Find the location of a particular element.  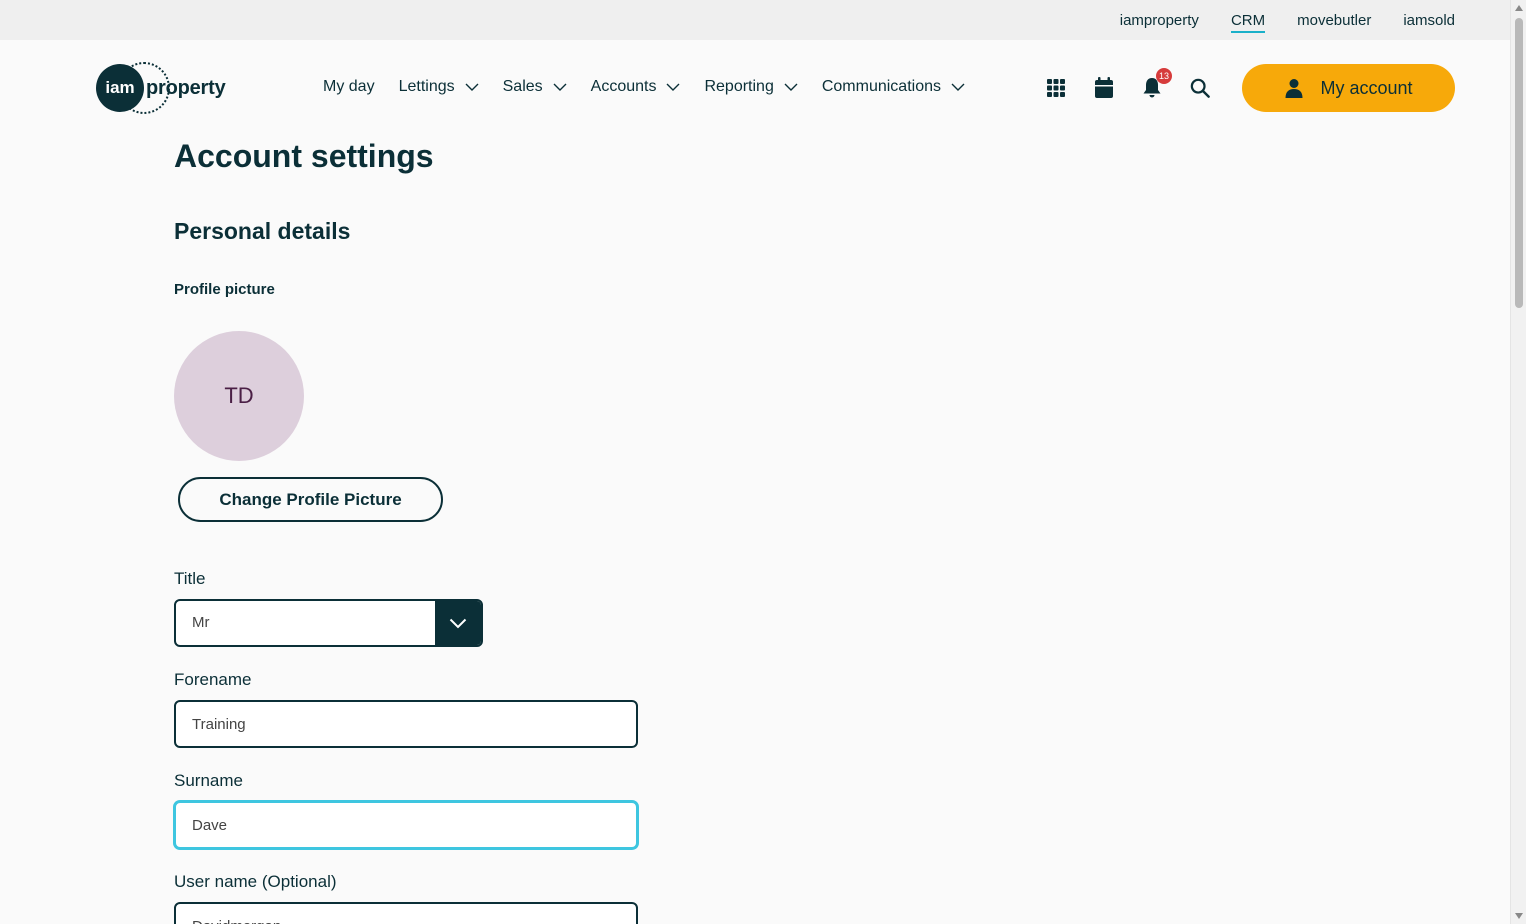

surname-field is located at coordinates (406, 825).